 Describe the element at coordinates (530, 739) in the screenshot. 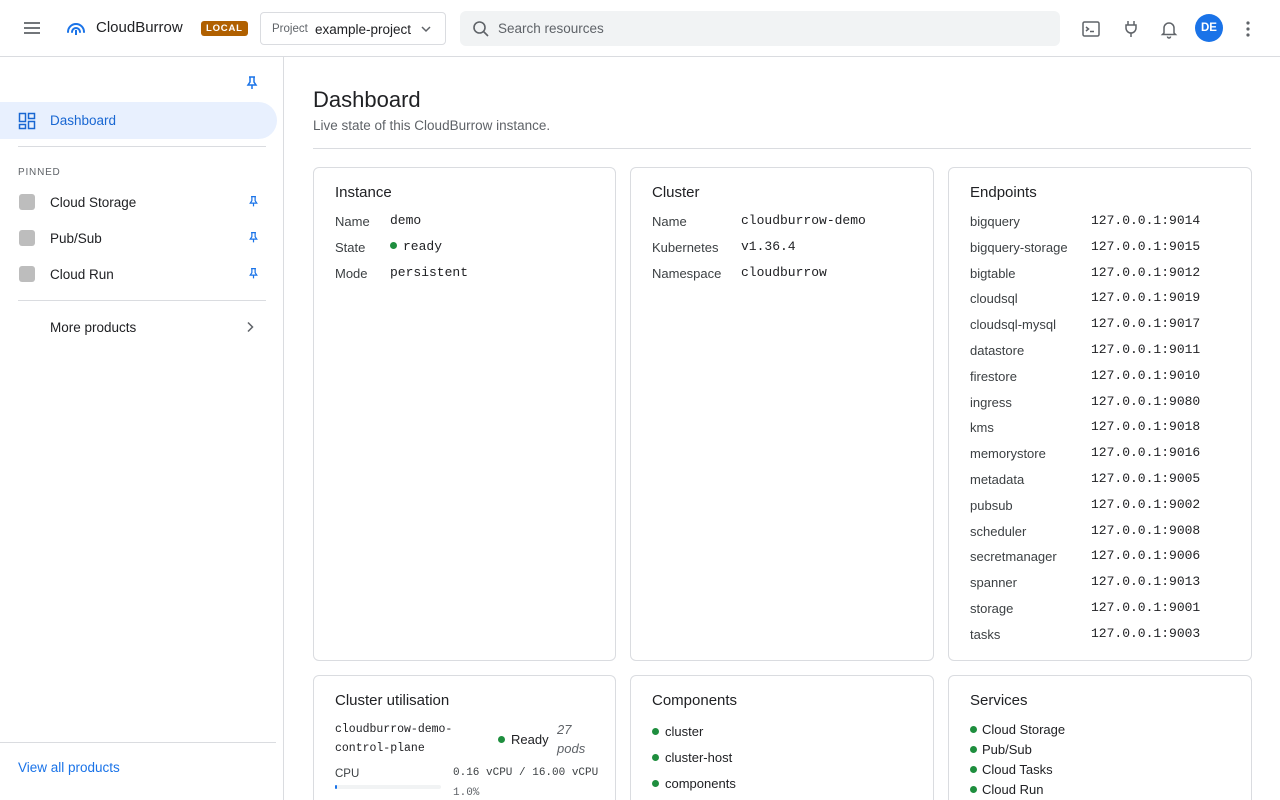

I see `node-status-text: Ready` at that location.